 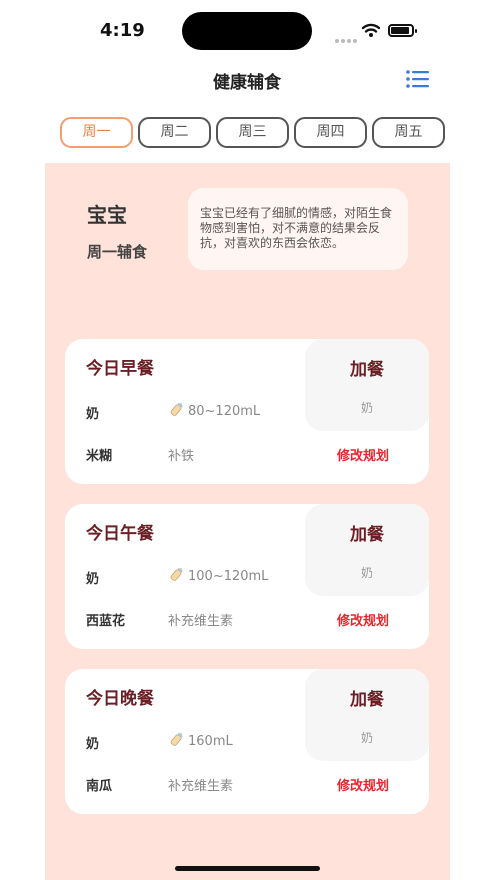 What do you see at coordinates (96, 132) in the screenshot?
I see `tab-monday: 周一` at bounding box center [96, 132].